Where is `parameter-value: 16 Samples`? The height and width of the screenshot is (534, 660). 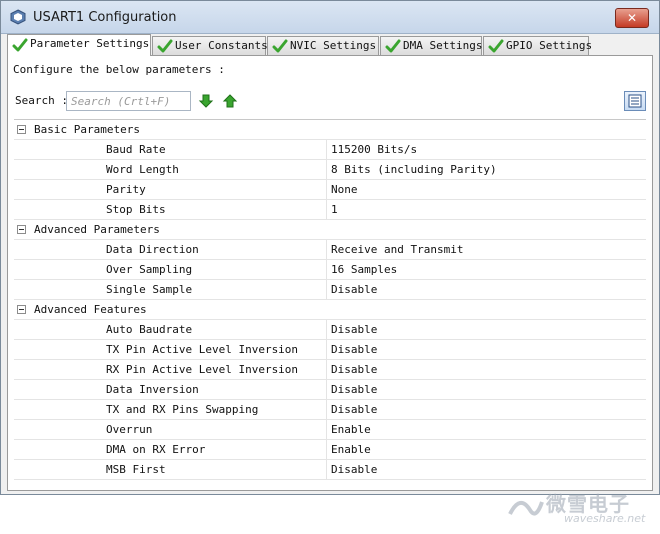
parameter-value: 16 Samples is located at coordinates (364, 269).